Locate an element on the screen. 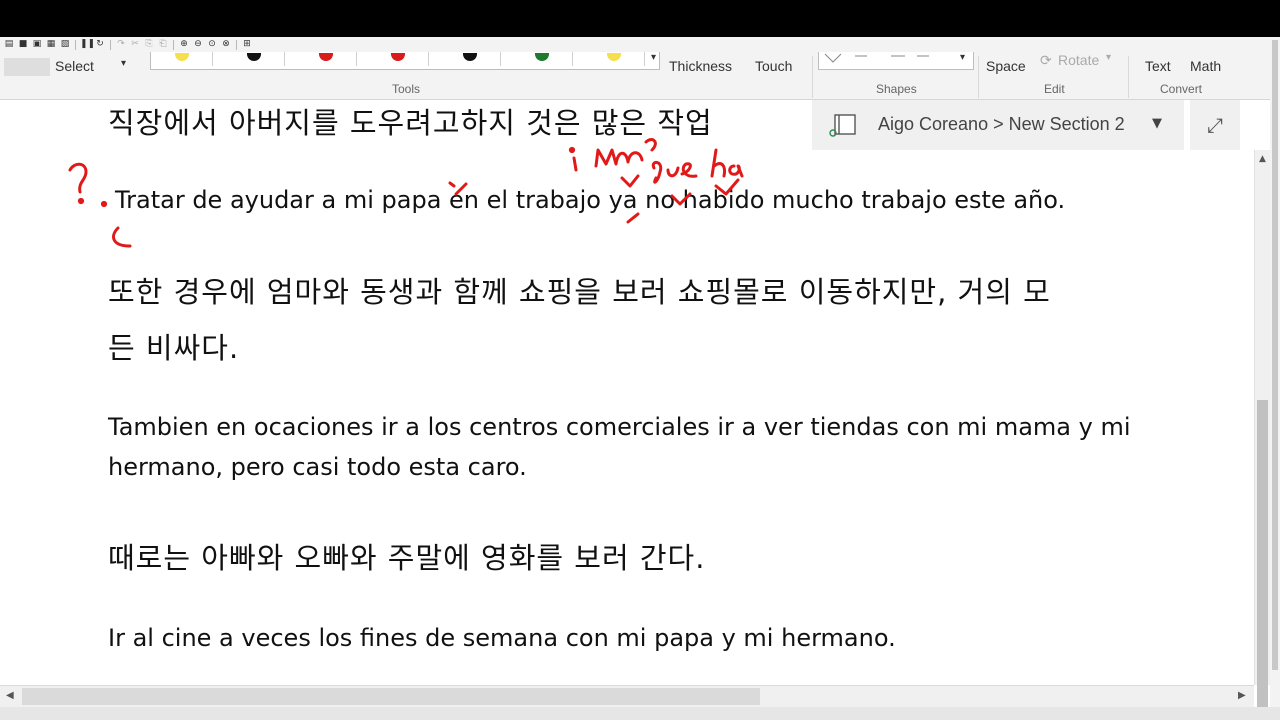  scroll-right-icon: ▶ is located at coordinates (1242, 695).